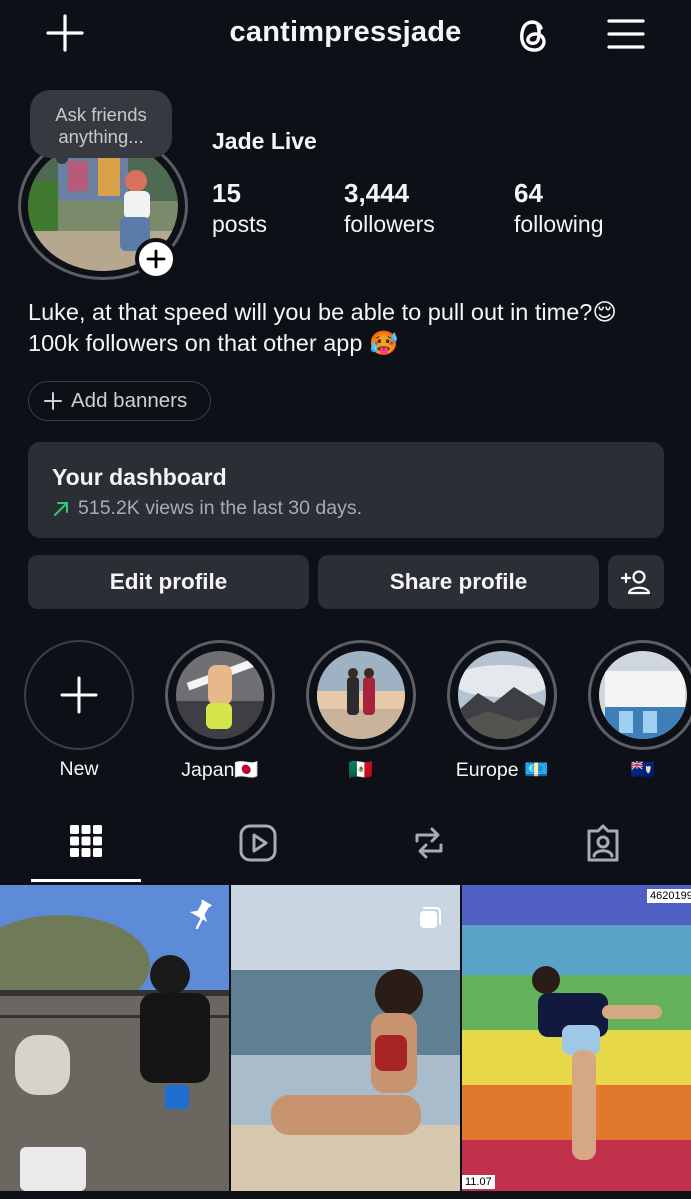  Describe the element at coordinates (213, 343) in the screenshot. I see `bio-line-2: 100k followers on that other app 🥵` at that location.